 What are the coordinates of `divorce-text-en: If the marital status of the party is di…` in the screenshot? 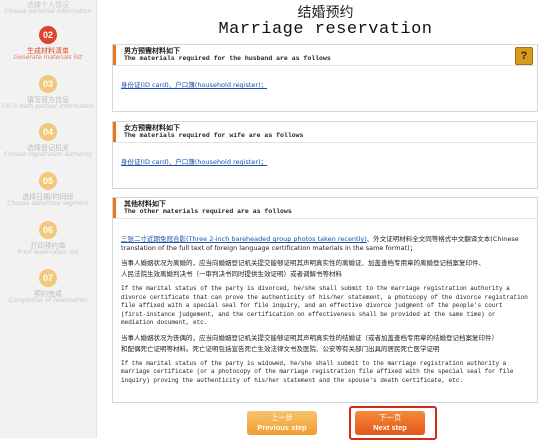 It's located at (324, 305).